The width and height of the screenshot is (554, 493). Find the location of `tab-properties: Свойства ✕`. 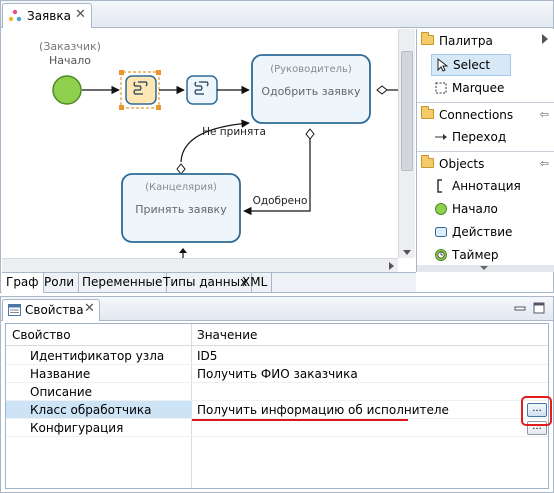

tab-properties: Свойства ✕ is located at coordinates (51, 310).